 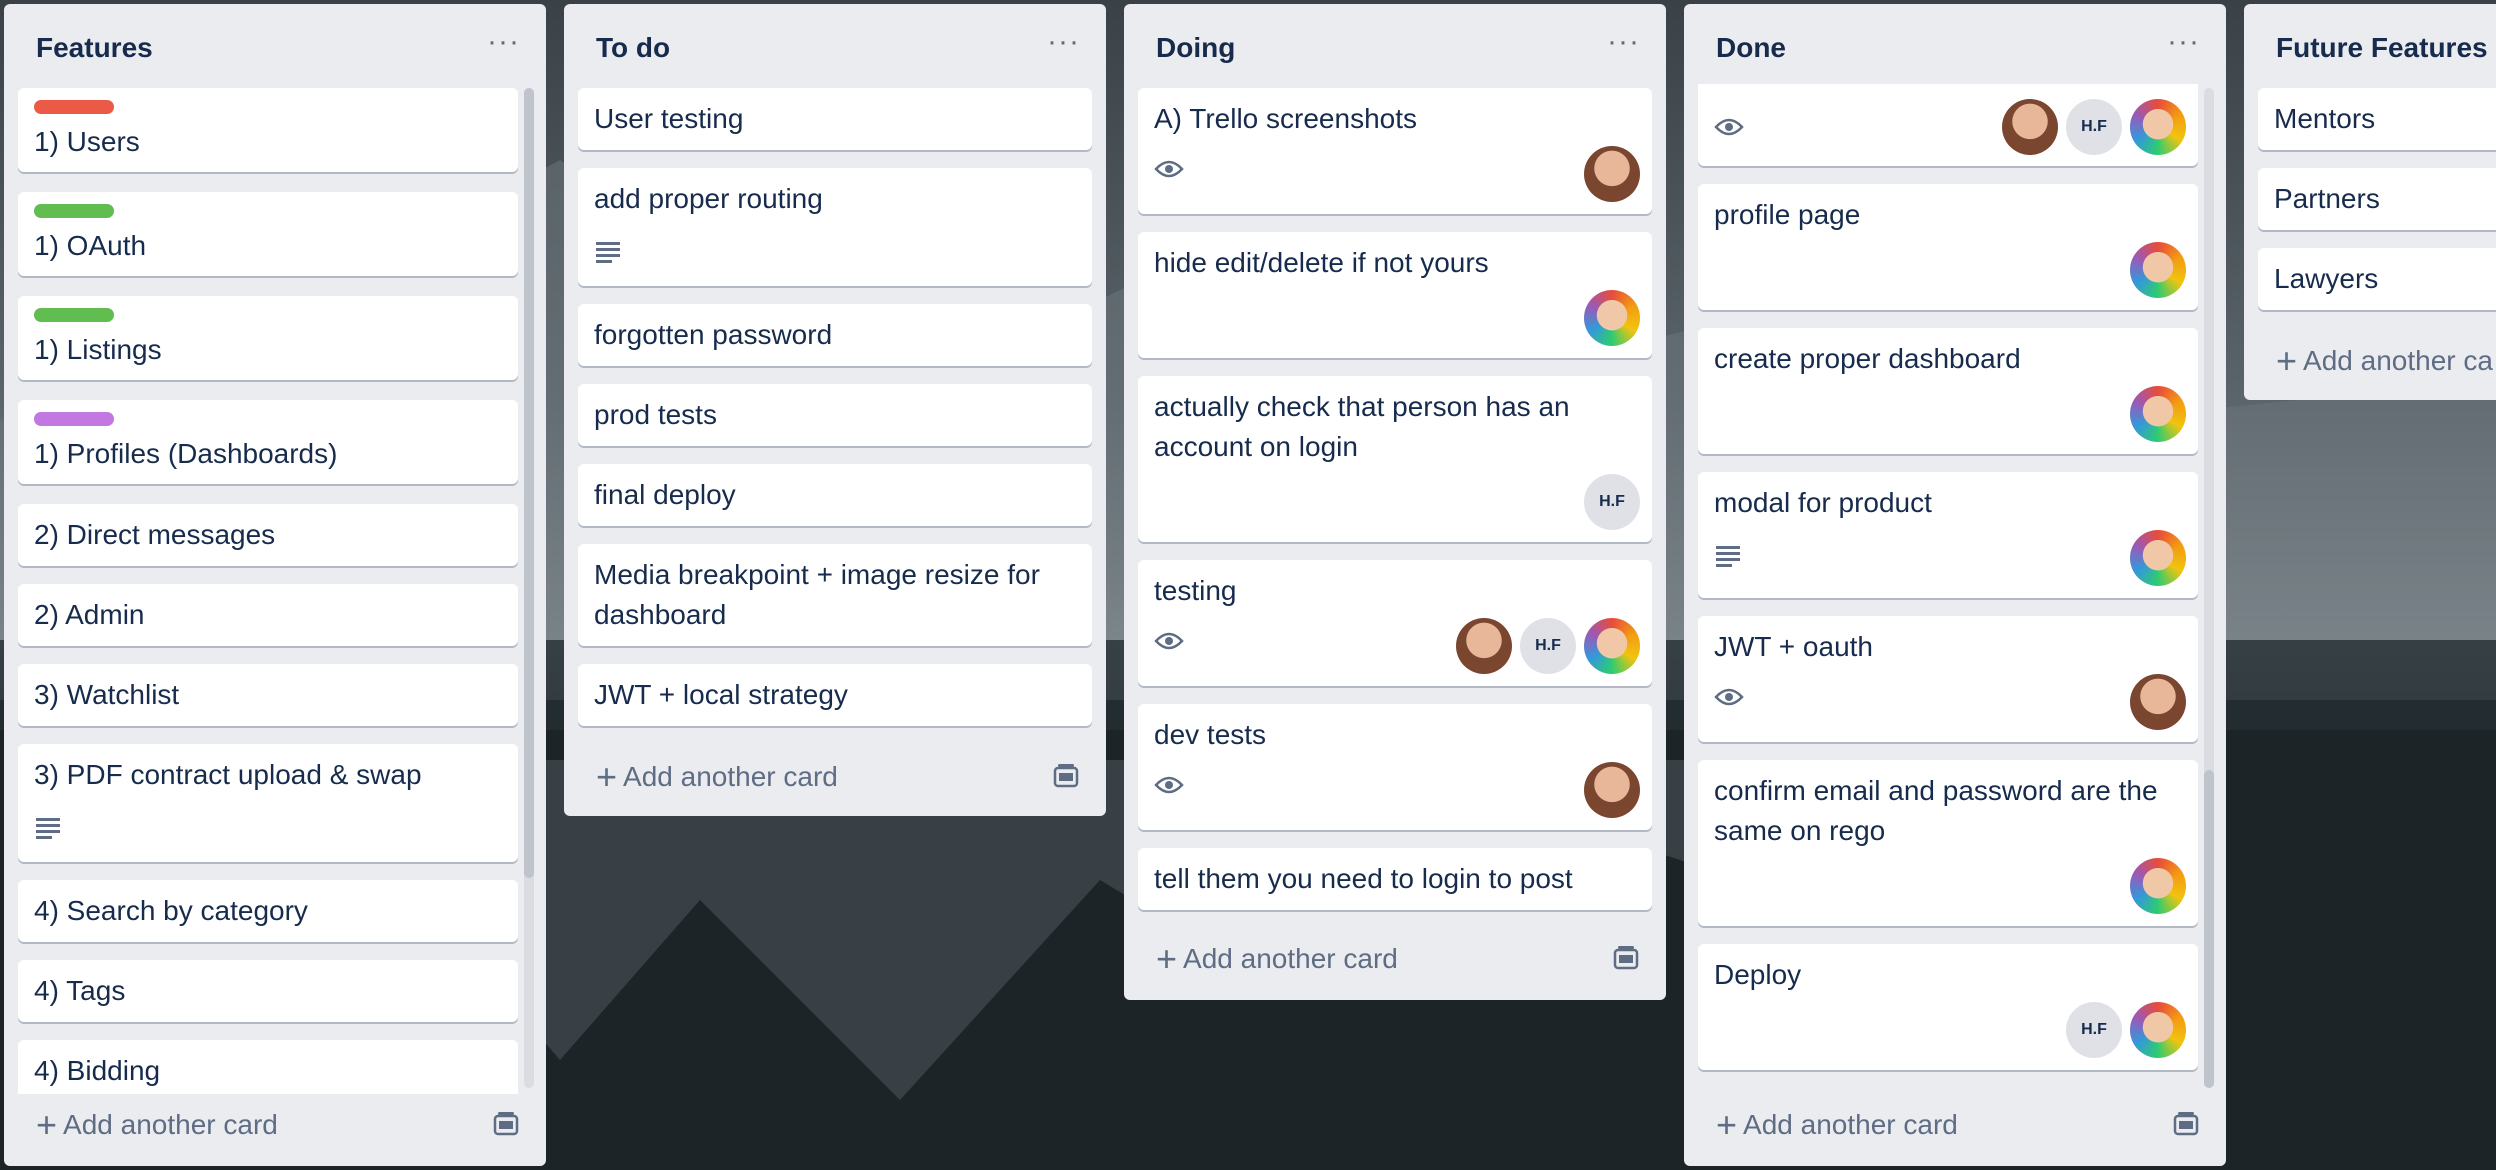 What do you see at coordinates (1395, 151) in the screenshot?
I see `card: A) Trello screenshots` at bounding box center [1395, 151].